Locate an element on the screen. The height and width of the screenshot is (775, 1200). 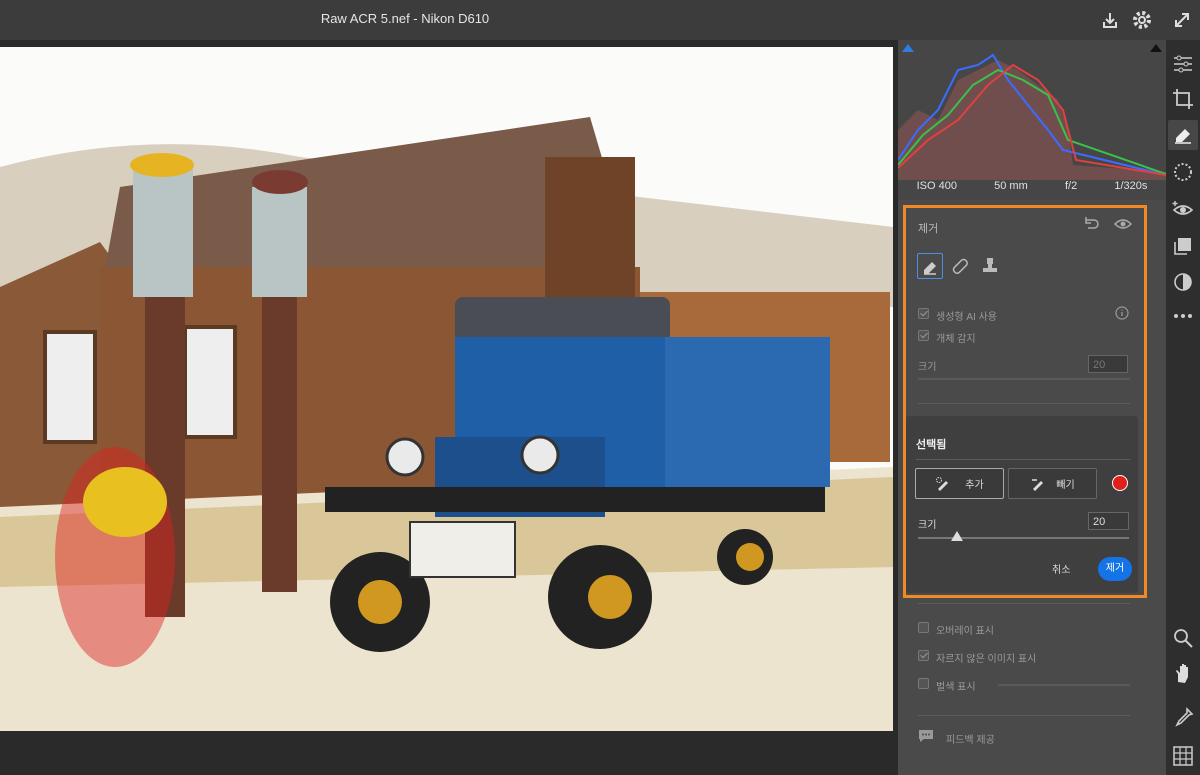
subtract-mode-button: 빼기 is located at coordinates (1052, 483).